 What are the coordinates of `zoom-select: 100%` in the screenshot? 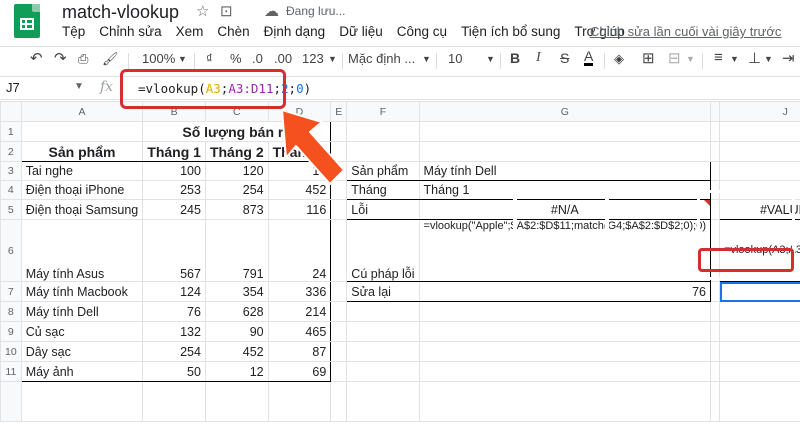 It's located at (158, 58).